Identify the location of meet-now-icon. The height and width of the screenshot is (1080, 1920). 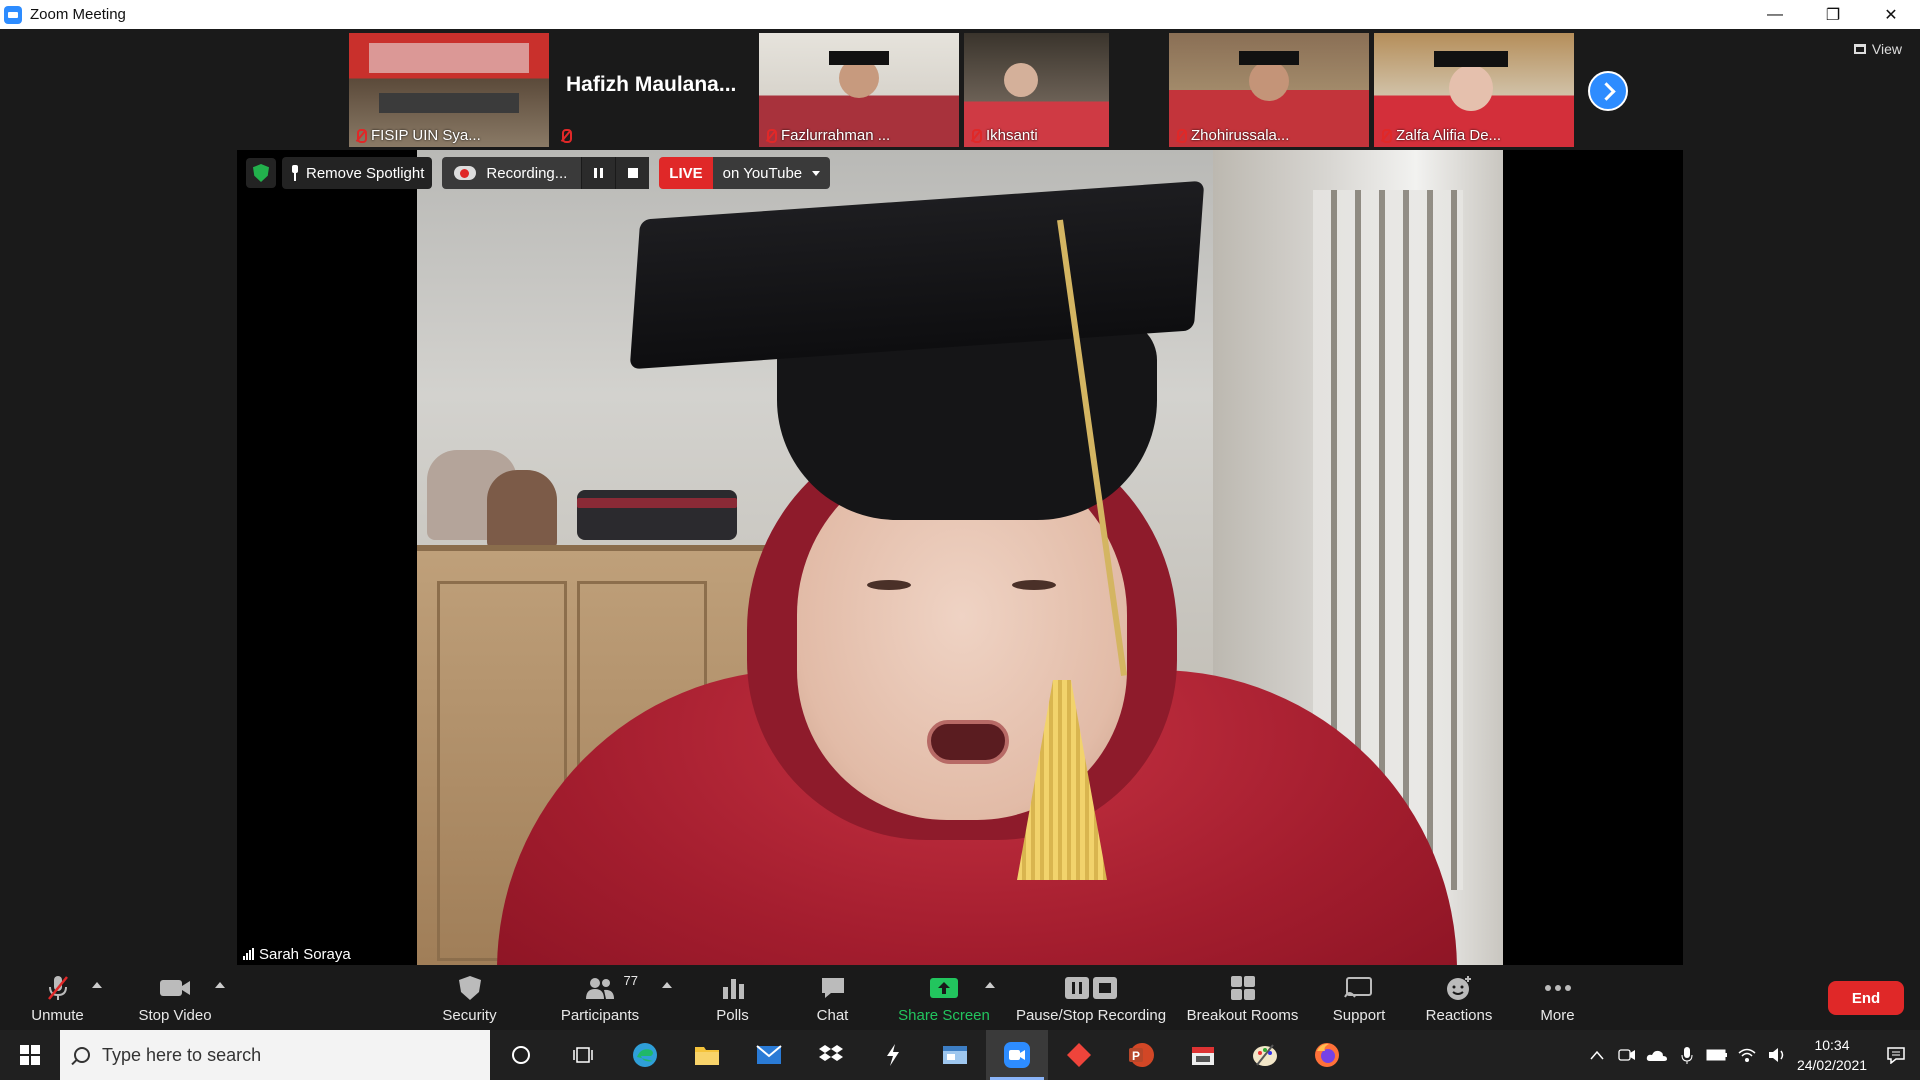
(1627, 1055).